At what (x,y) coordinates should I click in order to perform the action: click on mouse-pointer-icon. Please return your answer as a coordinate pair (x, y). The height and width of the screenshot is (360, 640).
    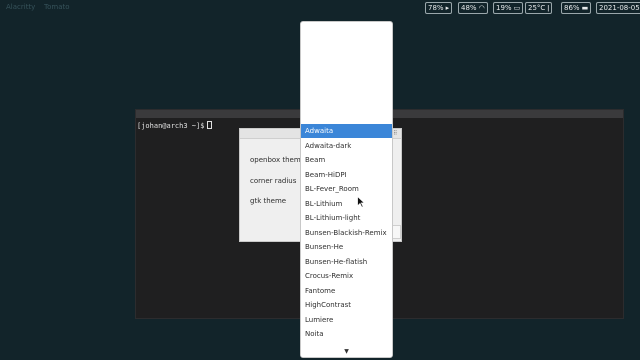
    Looking at the image, I should click on (361, 202).